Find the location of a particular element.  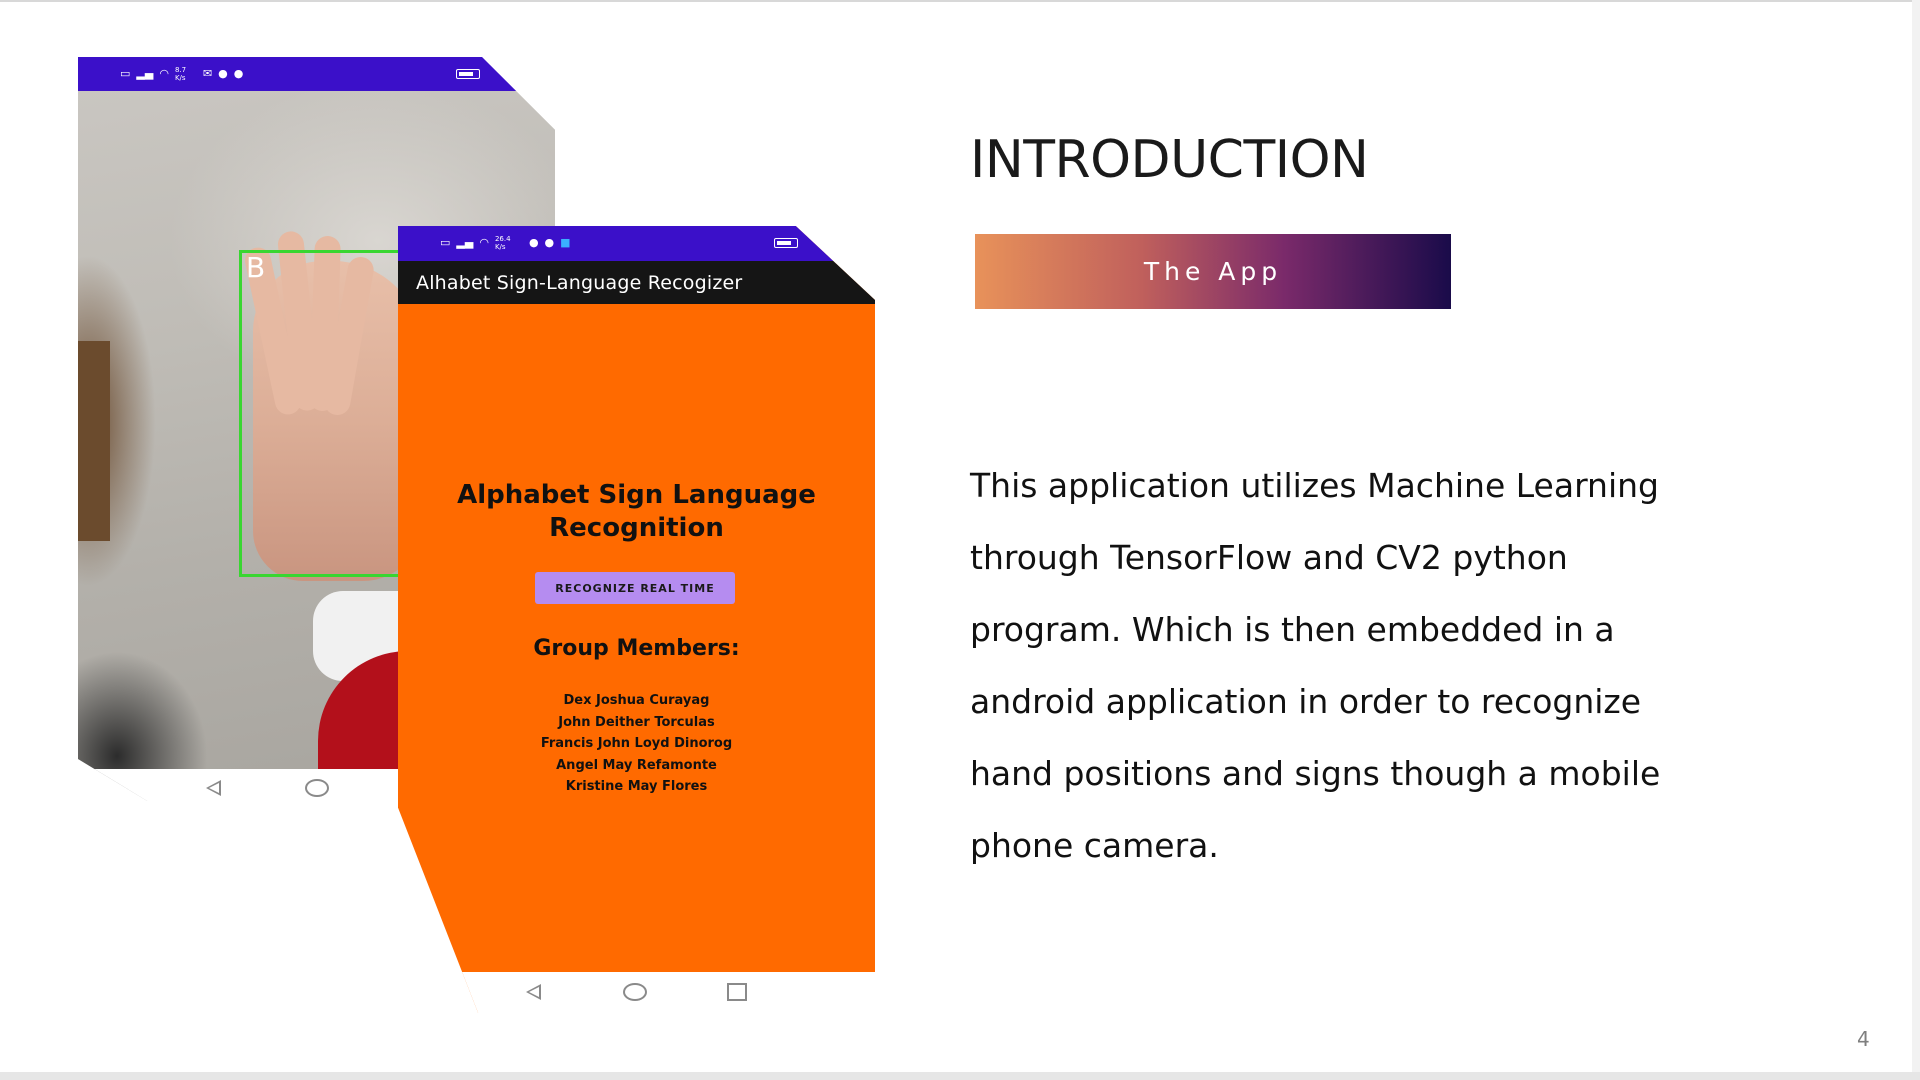

status-icons: ▭ ▂▄ ◠ 8.7 K/s ✉ ● ● is located at coordinates (182, 74).